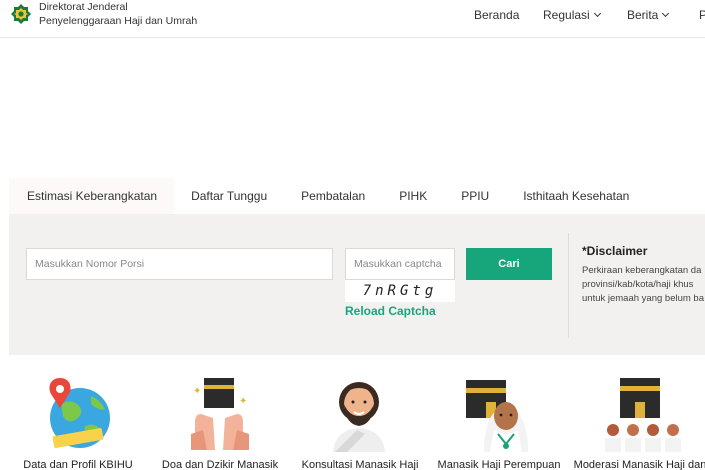 This screenshot has height=470, width=705. Describe the element at coordinates (229, 196) in the screenshot. I see `tab-daftar-tunggu: Daftar Tunggu` at that location.